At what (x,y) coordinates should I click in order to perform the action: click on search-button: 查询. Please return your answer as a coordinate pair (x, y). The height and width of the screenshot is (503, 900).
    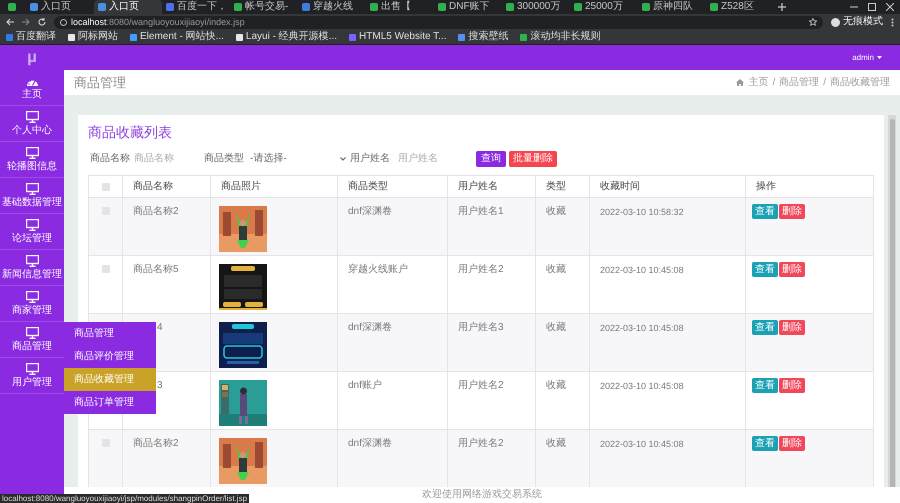
    Looking at the image, I should click on (491, 159).